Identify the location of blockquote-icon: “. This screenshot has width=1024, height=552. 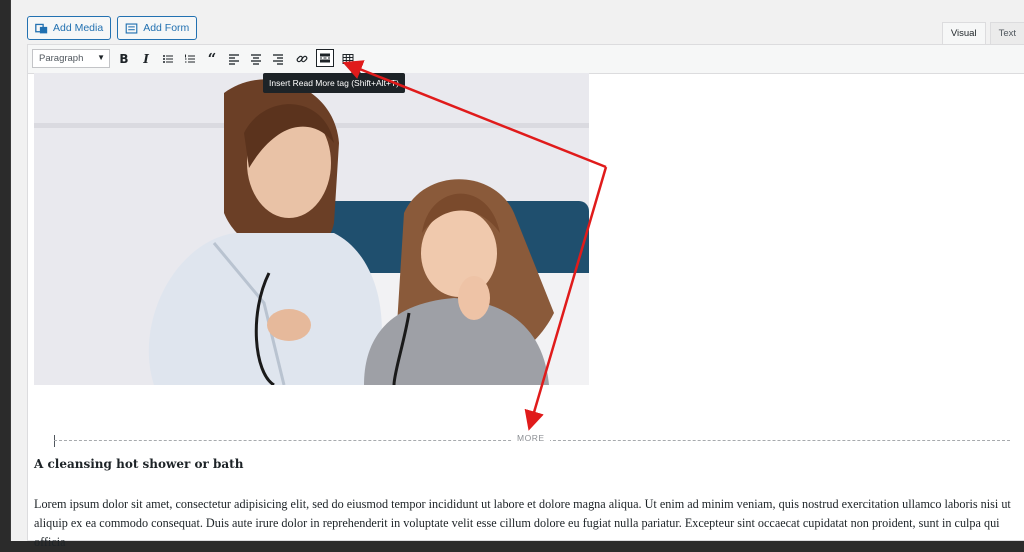
(212, 59).